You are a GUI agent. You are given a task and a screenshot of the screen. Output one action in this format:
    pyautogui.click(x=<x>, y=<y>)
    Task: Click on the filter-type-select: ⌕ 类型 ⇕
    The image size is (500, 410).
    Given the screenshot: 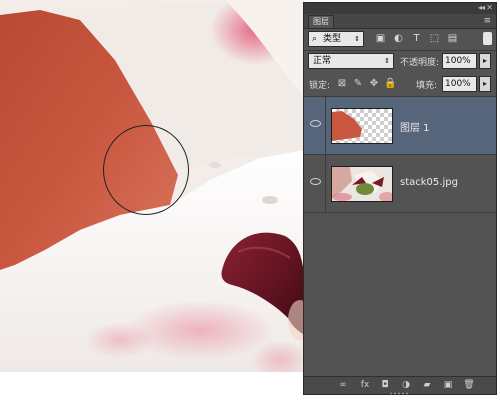 What is the action you would take?
    pyautogui.click(x=336, y=39)
    